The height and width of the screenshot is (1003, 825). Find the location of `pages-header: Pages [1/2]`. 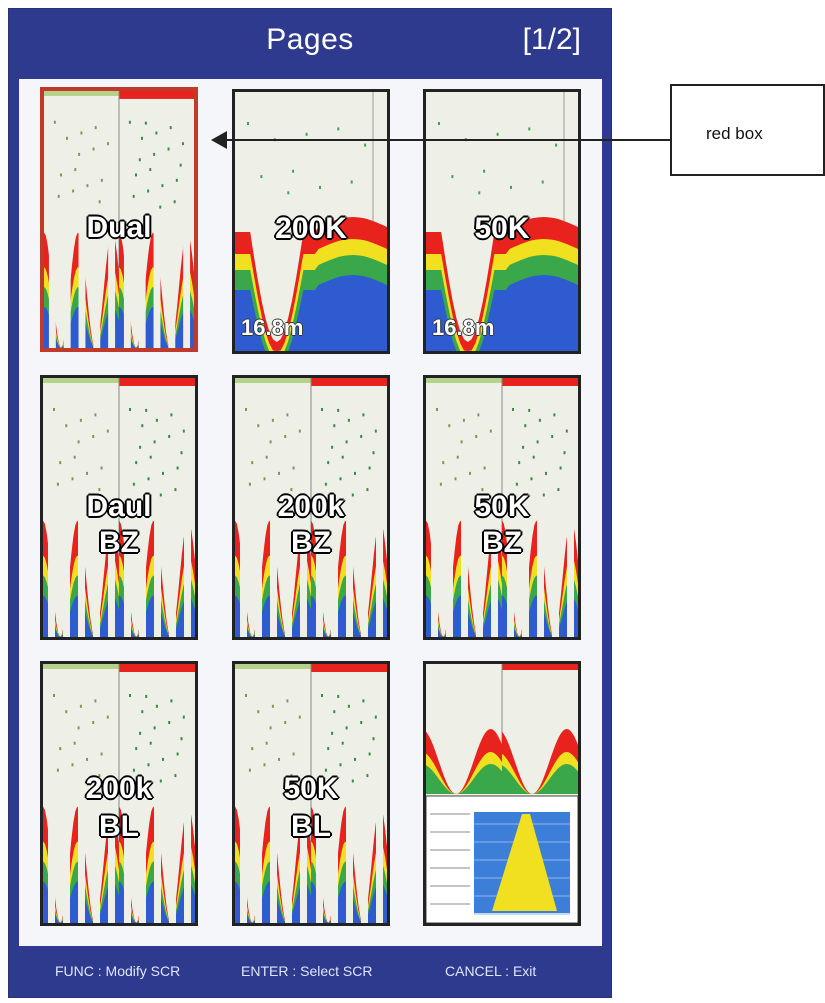

pages-header: Pages [1/2] is located at coordinates (310, 43).